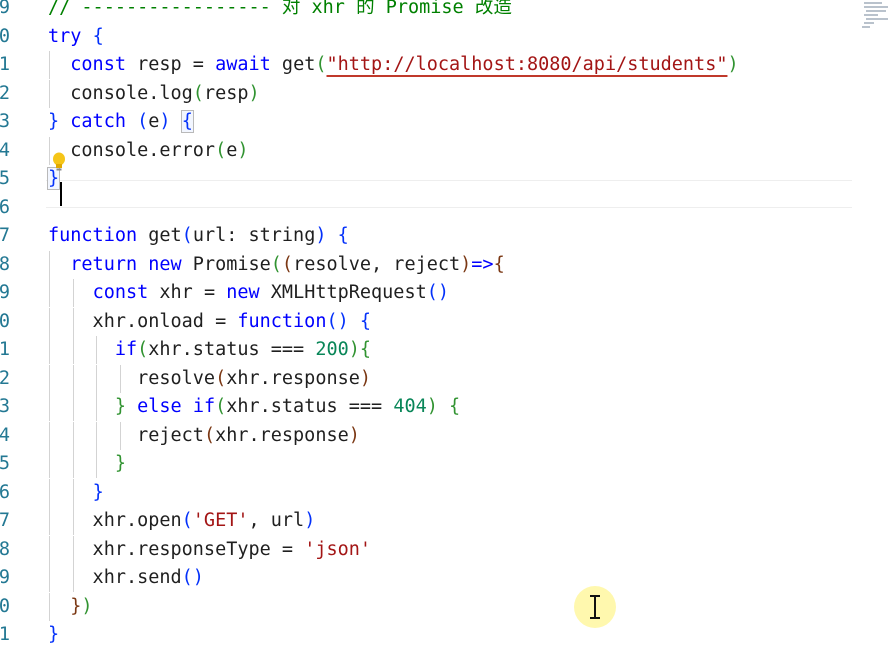 The width and height of the screenshot is (894, 668). What do you see at coordinates (447, 321) in the screenshot?
I see `code-line: 0 xhr.onload = function() {` at bounding box center [447, 321].